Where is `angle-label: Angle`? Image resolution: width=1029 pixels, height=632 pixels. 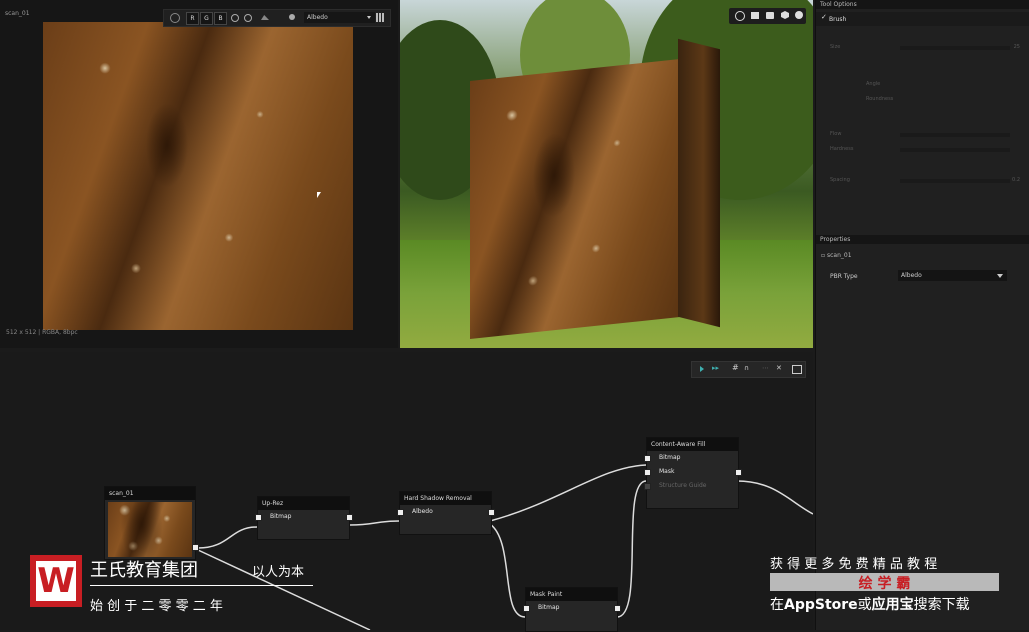 angle-label: Angle is located at coordinates (873, 84).